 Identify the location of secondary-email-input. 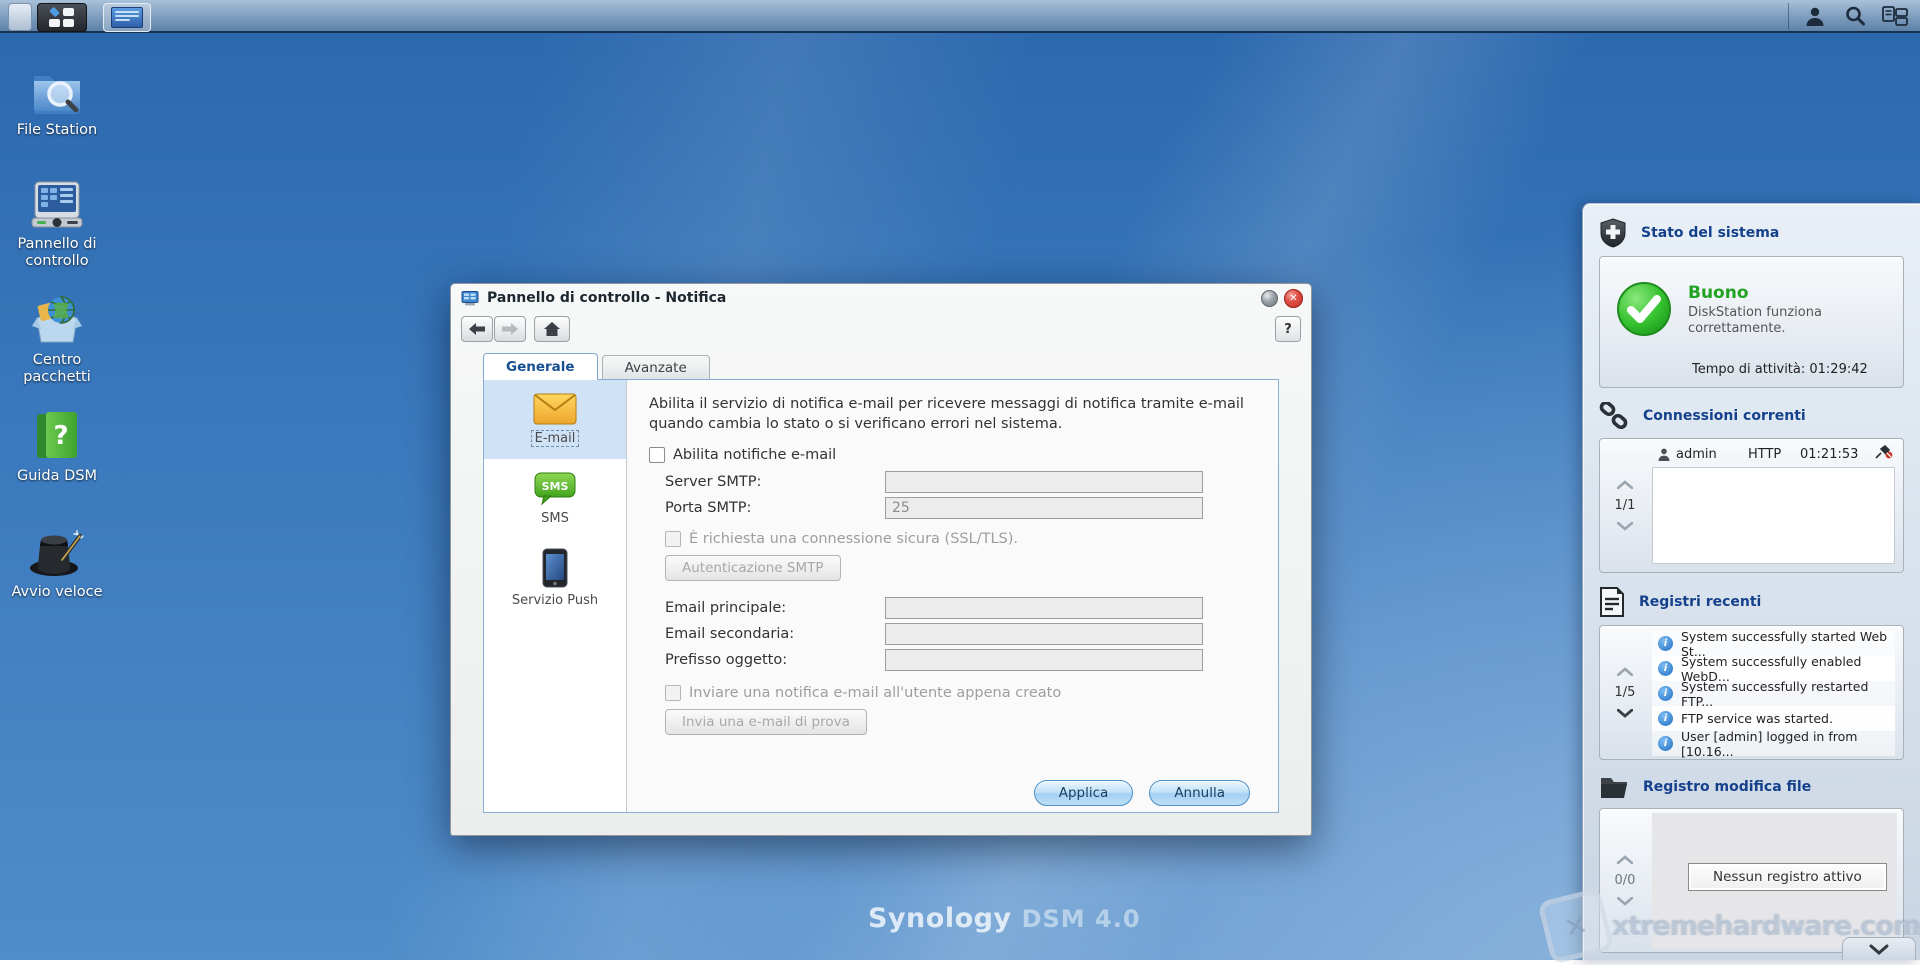
(1044, 634).